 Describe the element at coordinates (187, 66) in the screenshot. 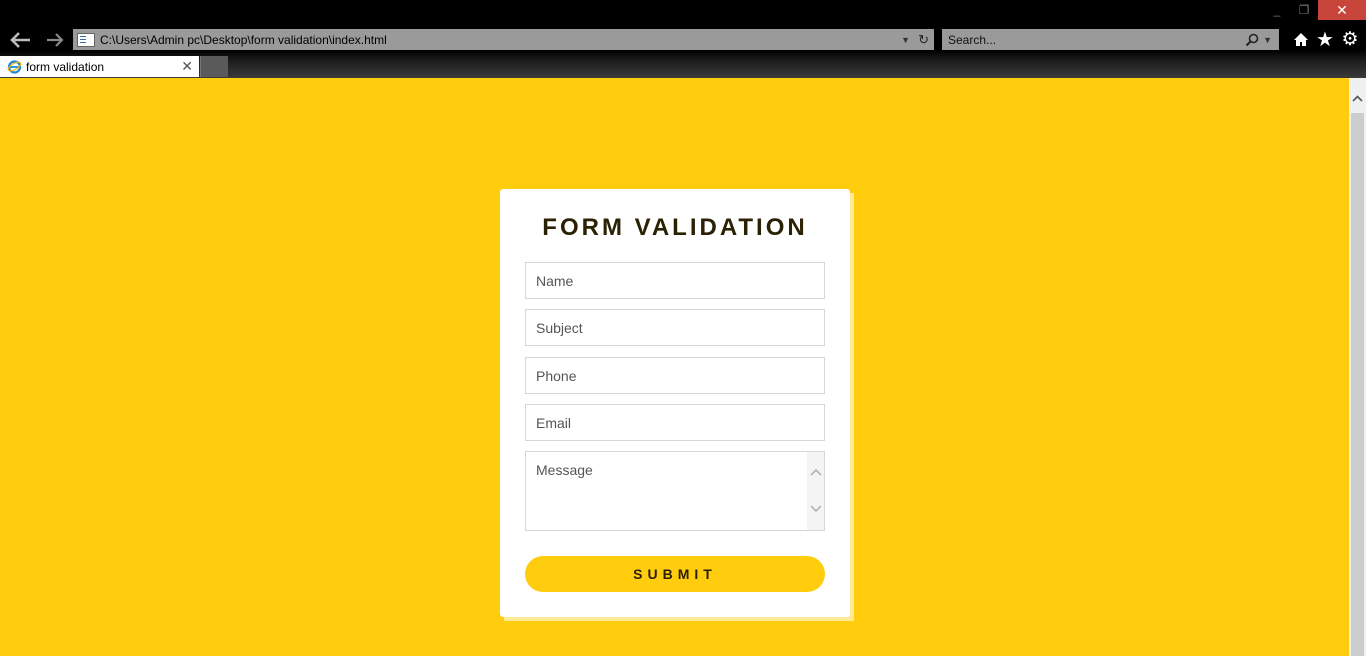

I see `close-icon: ✕` at that location.